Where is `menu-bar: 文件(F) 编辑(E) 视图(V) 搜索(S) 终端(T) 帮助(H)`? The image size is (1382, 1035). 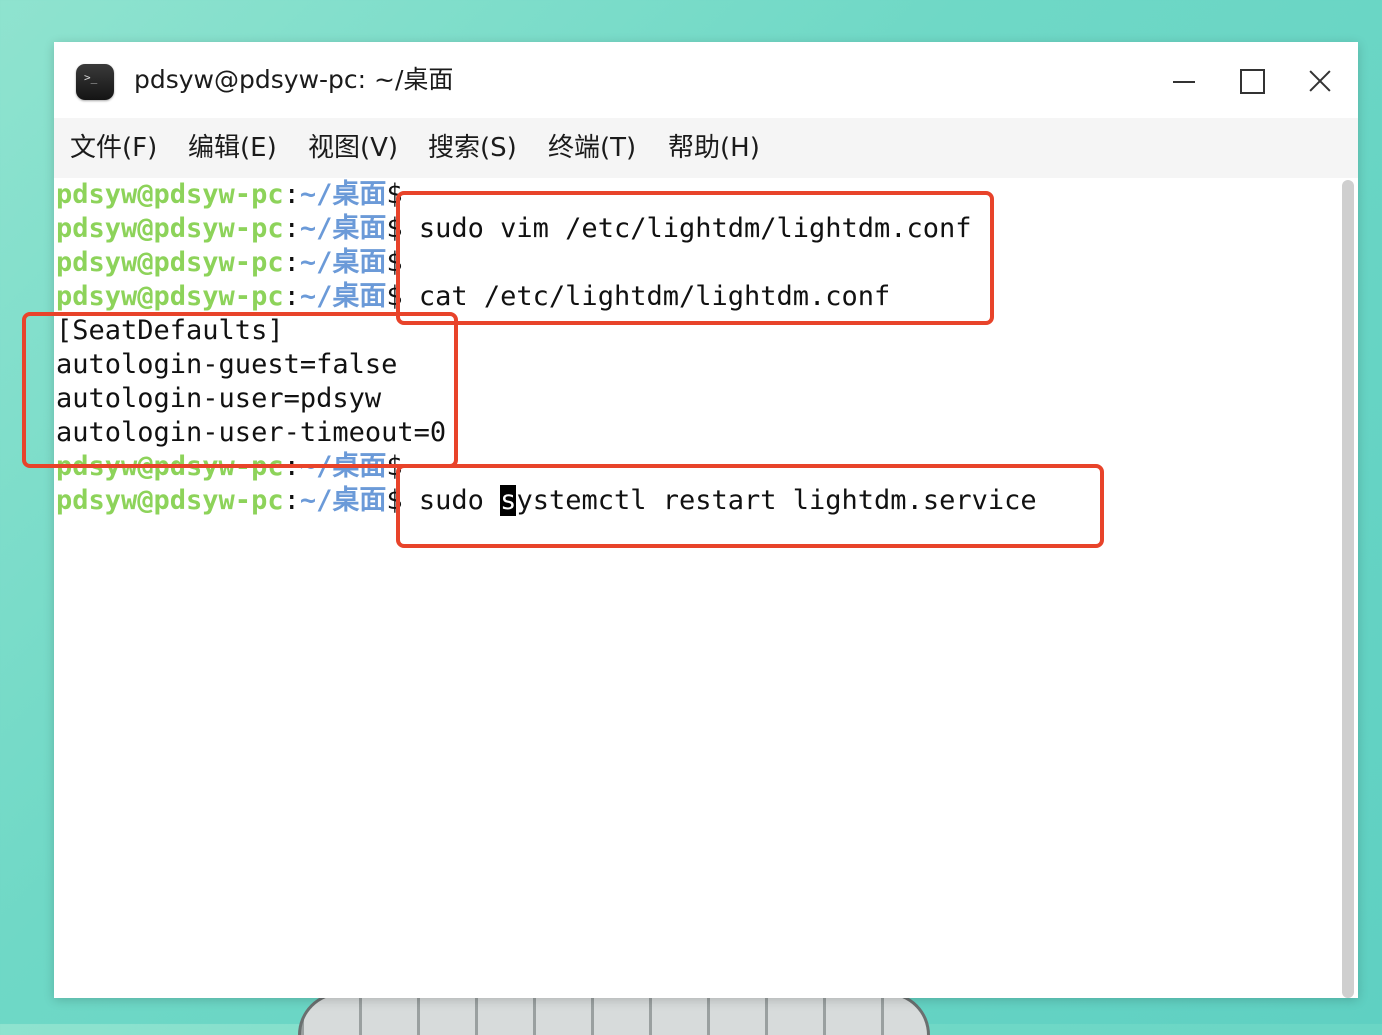 menu-bar: 文件(F) 编辑(E) 视图(V) 搜索(S) 终端(T) 帮助(H) is located at coordinates (706, 148).